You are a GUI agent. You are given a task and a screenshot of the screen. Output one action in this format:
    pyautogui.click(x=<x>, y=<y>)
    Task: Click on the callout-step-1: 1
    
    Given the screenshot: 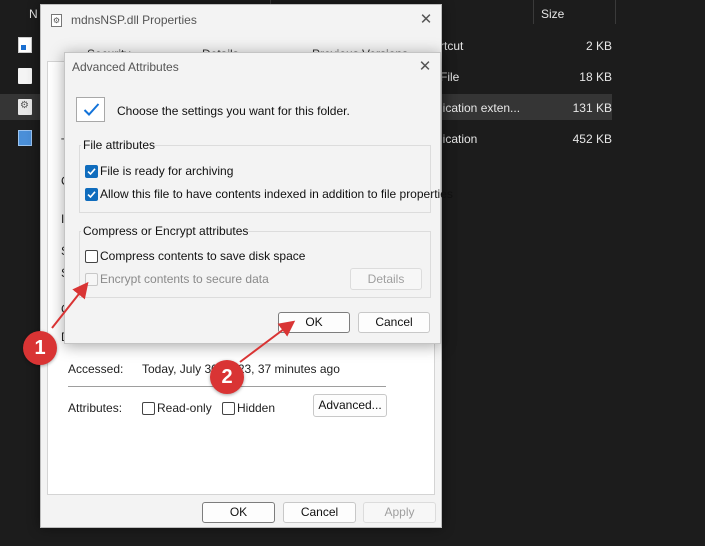 What is the action you would take?
    pyautogui.click(x=40, y=348)
    